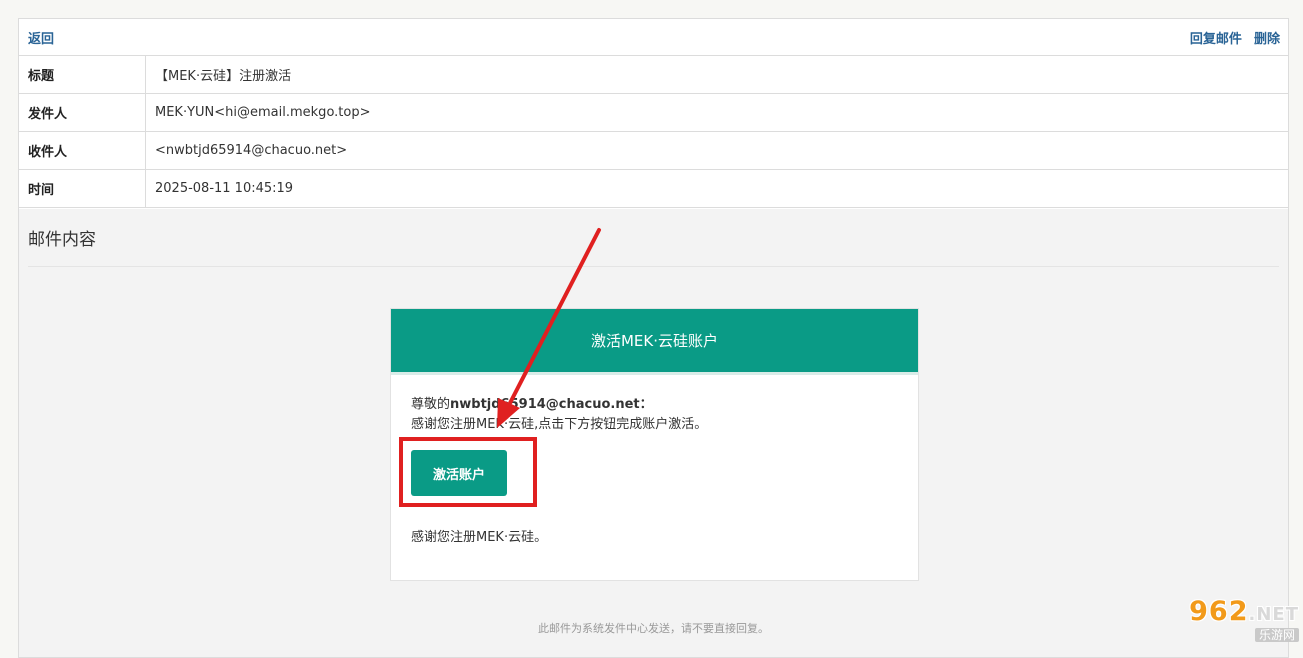 This screenshot has width=1303, height=658. Describe the element at coordinates (559, 424) in the screenshot. I see `body-line: 感谢您注册MEK·云硅,点击下方按钮完成账户激活。` at that location.